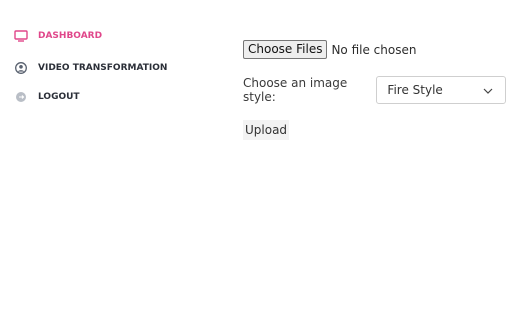  Describe the element at coordinates (21, 68) in the screenshot. I see `user-circle-icon` at that location.